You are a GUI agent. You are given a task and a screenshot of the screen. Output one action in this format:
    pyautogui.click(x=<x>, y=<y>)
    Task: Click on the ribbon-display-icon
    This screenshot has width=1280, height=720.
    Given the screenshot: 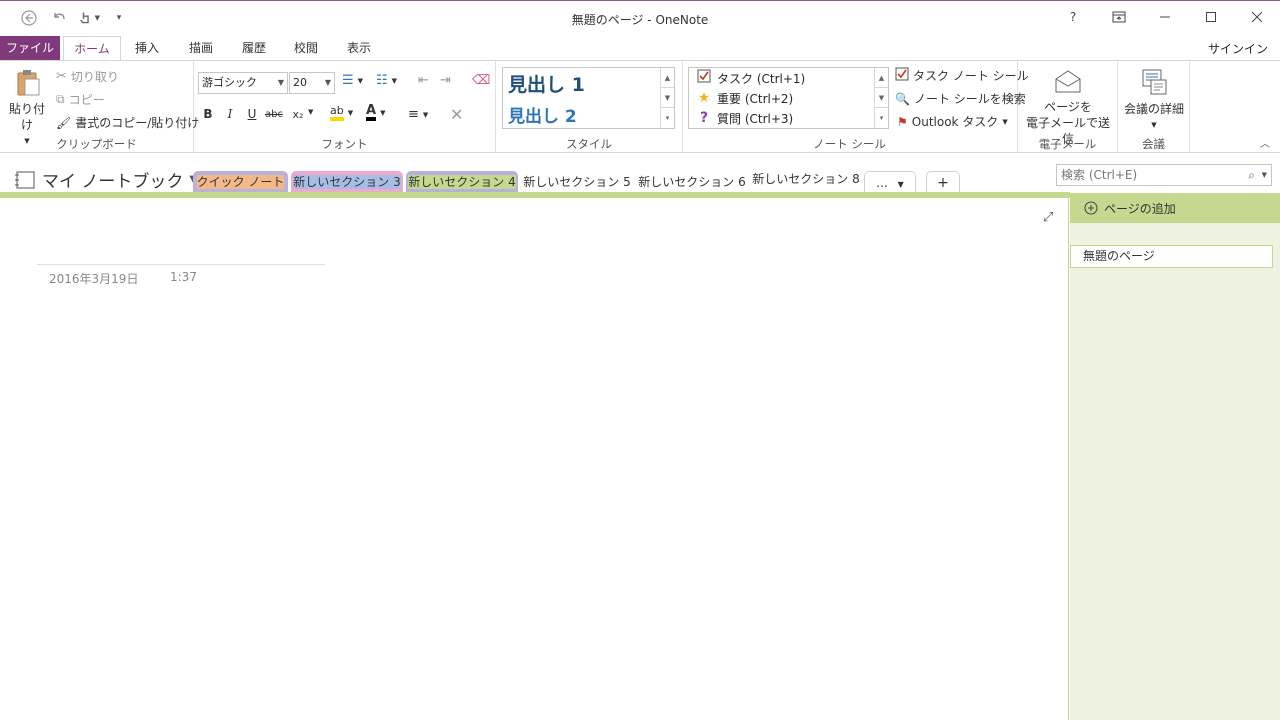 What is the action you would take?
    pyautogui.click(x=1119, y=17)
    